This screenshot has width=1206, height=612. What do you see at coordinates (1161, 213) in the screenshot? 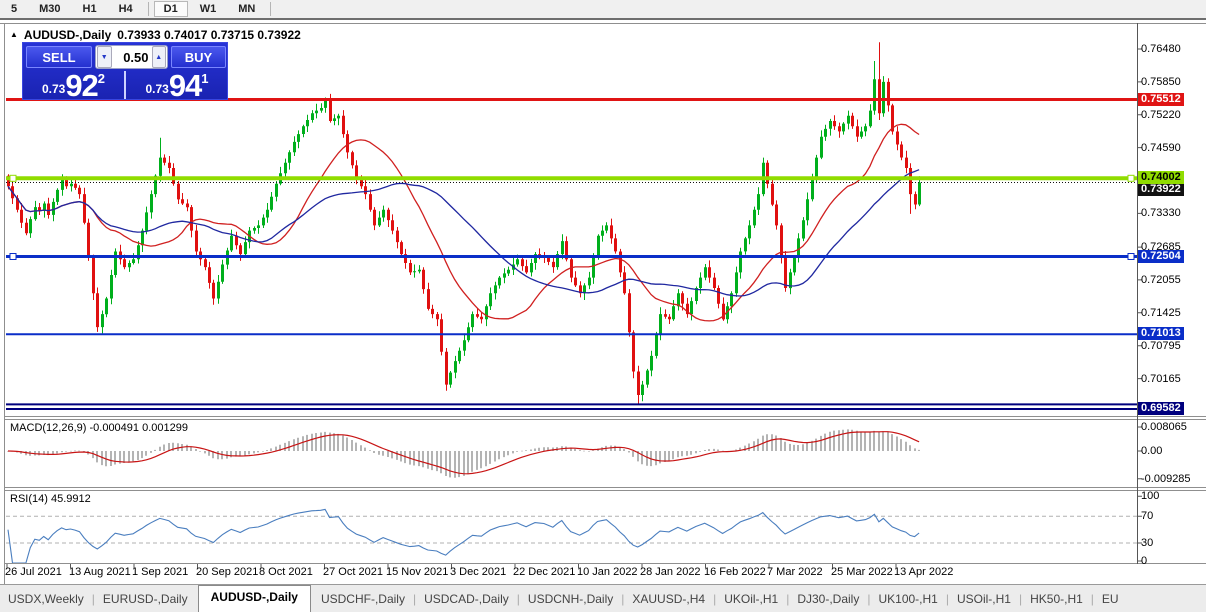
I see `price-tick-label: 0.73330` at bounding box center [1161, 213].